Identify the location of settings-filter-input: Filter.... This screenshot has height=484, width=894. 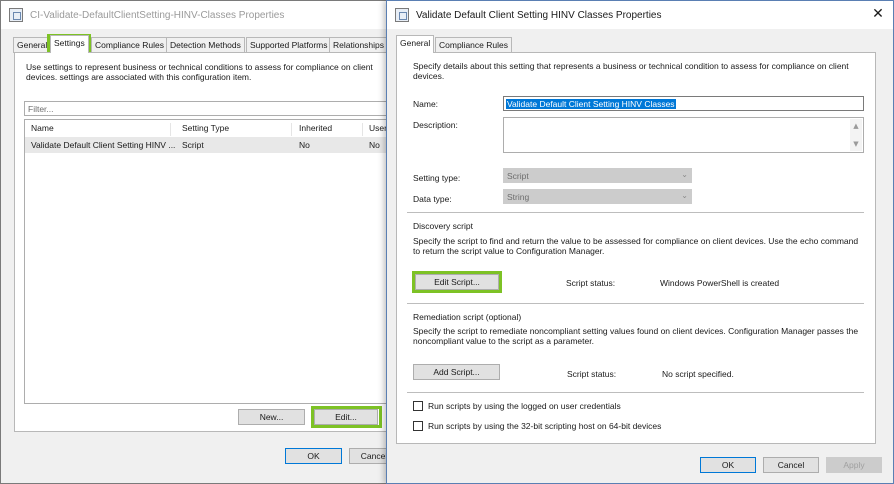
(209, 108).